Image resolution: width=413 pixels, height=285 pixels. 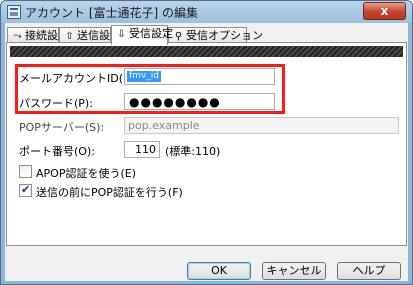 What do you see at coordinates (206, 51) in the screenshot?
I see `panel-banner` at bounding box center [206, 51].